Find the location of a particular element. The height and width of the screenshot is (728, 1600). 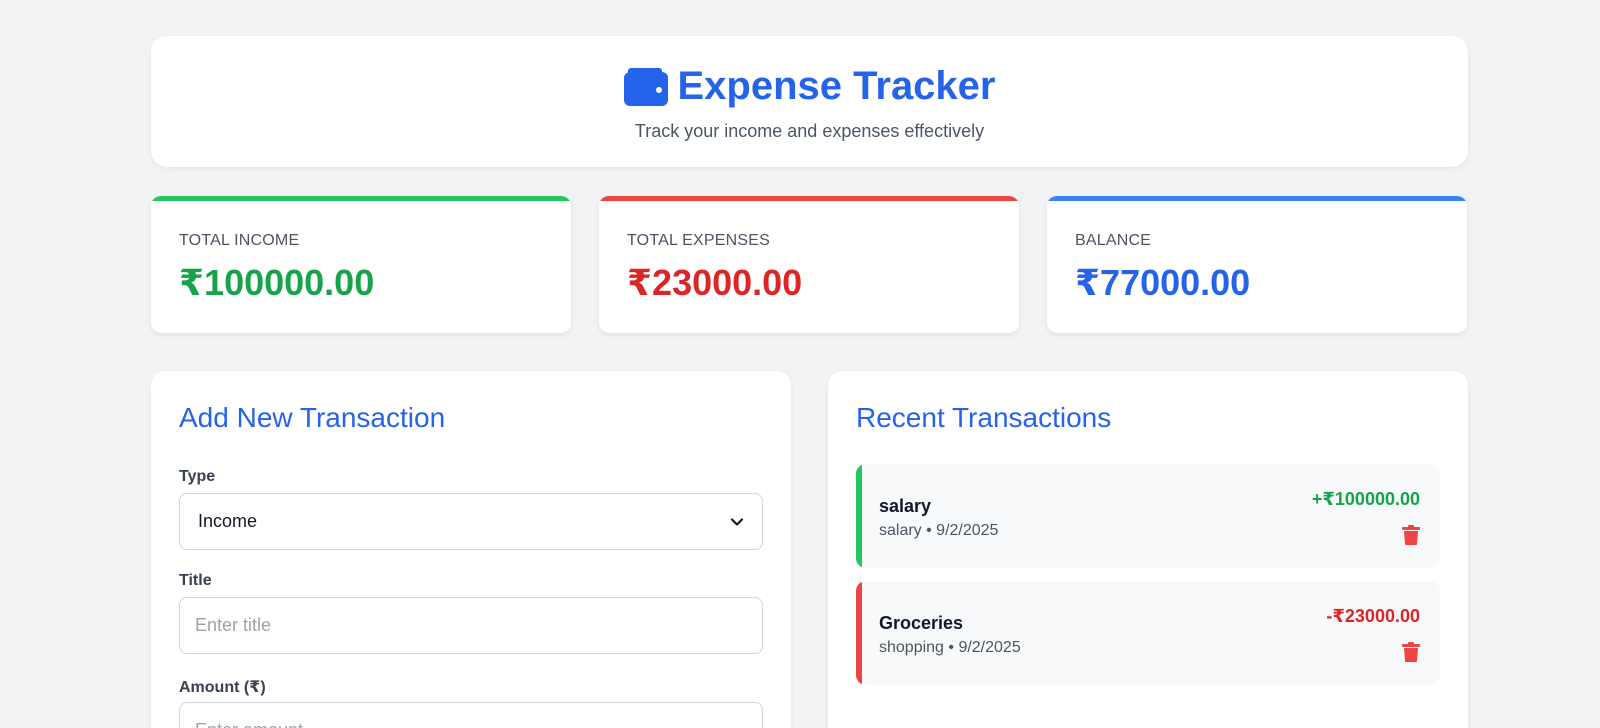

title-label: Title is located at coordinates (195, 580).